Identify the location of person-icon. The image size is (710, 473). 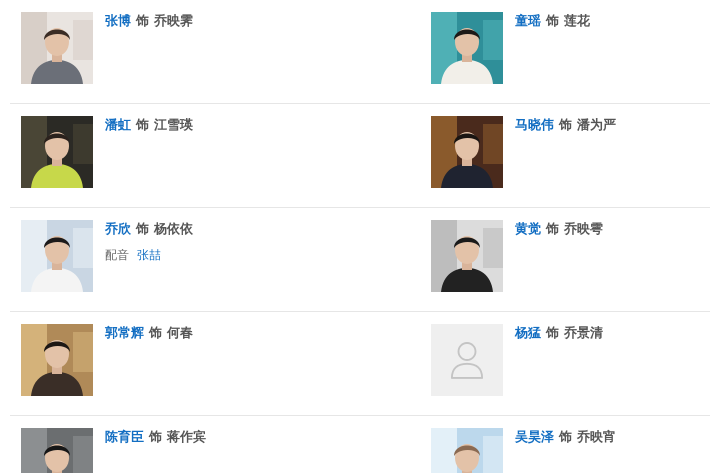
(467, 360).